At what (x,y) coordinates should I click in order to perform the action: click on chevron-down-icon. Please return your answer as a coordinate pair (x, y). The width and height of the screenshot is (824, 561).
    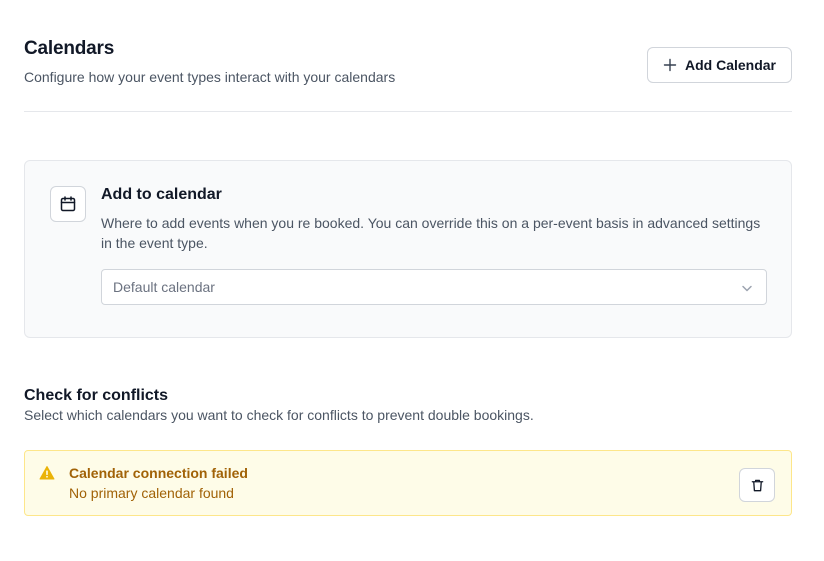
    Looking at the image, I should click on (747, 288).